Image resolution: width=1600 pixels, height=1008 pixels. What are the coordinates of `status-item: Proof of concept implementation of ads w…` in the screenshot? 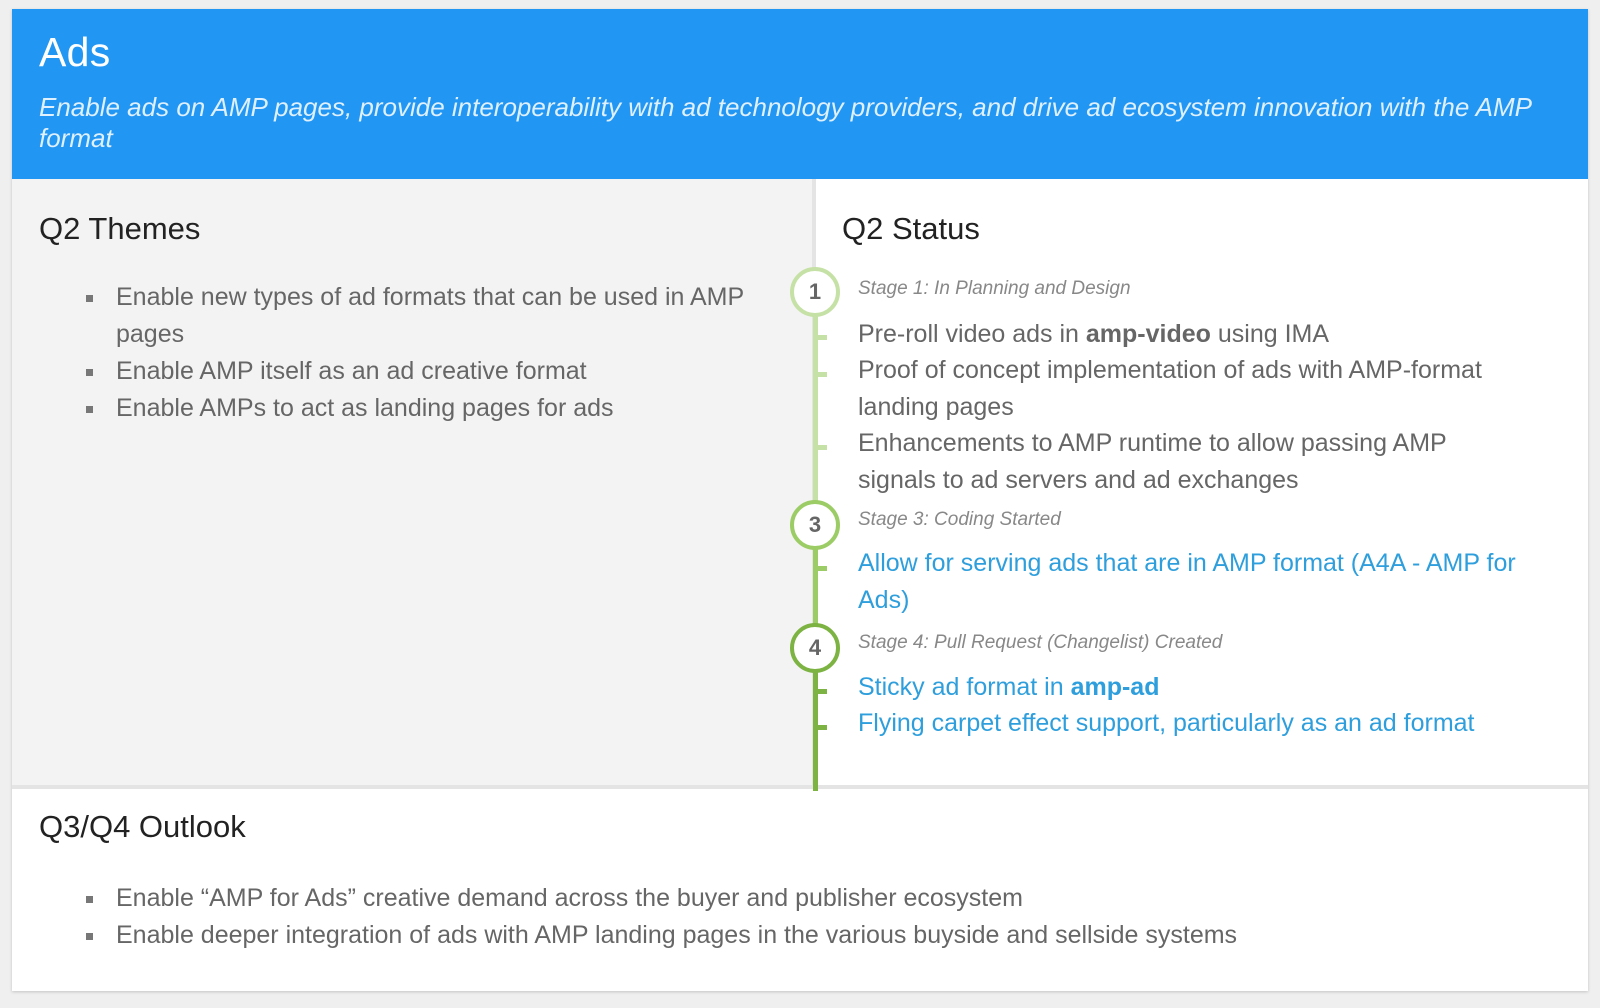 It's located at (1170, 388).